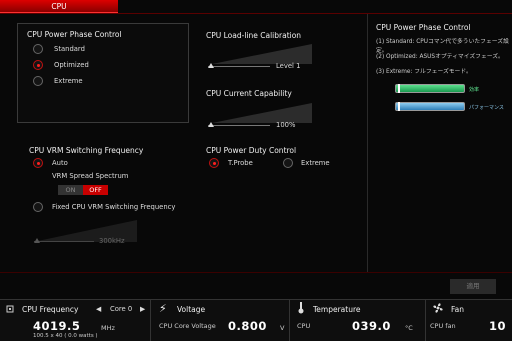 The image size is (512, 341). What do you see at coordinates (37, 240) in the screenshot?
I see `vrm-frequency-slider-thumb` at bounding box center [37, 240].